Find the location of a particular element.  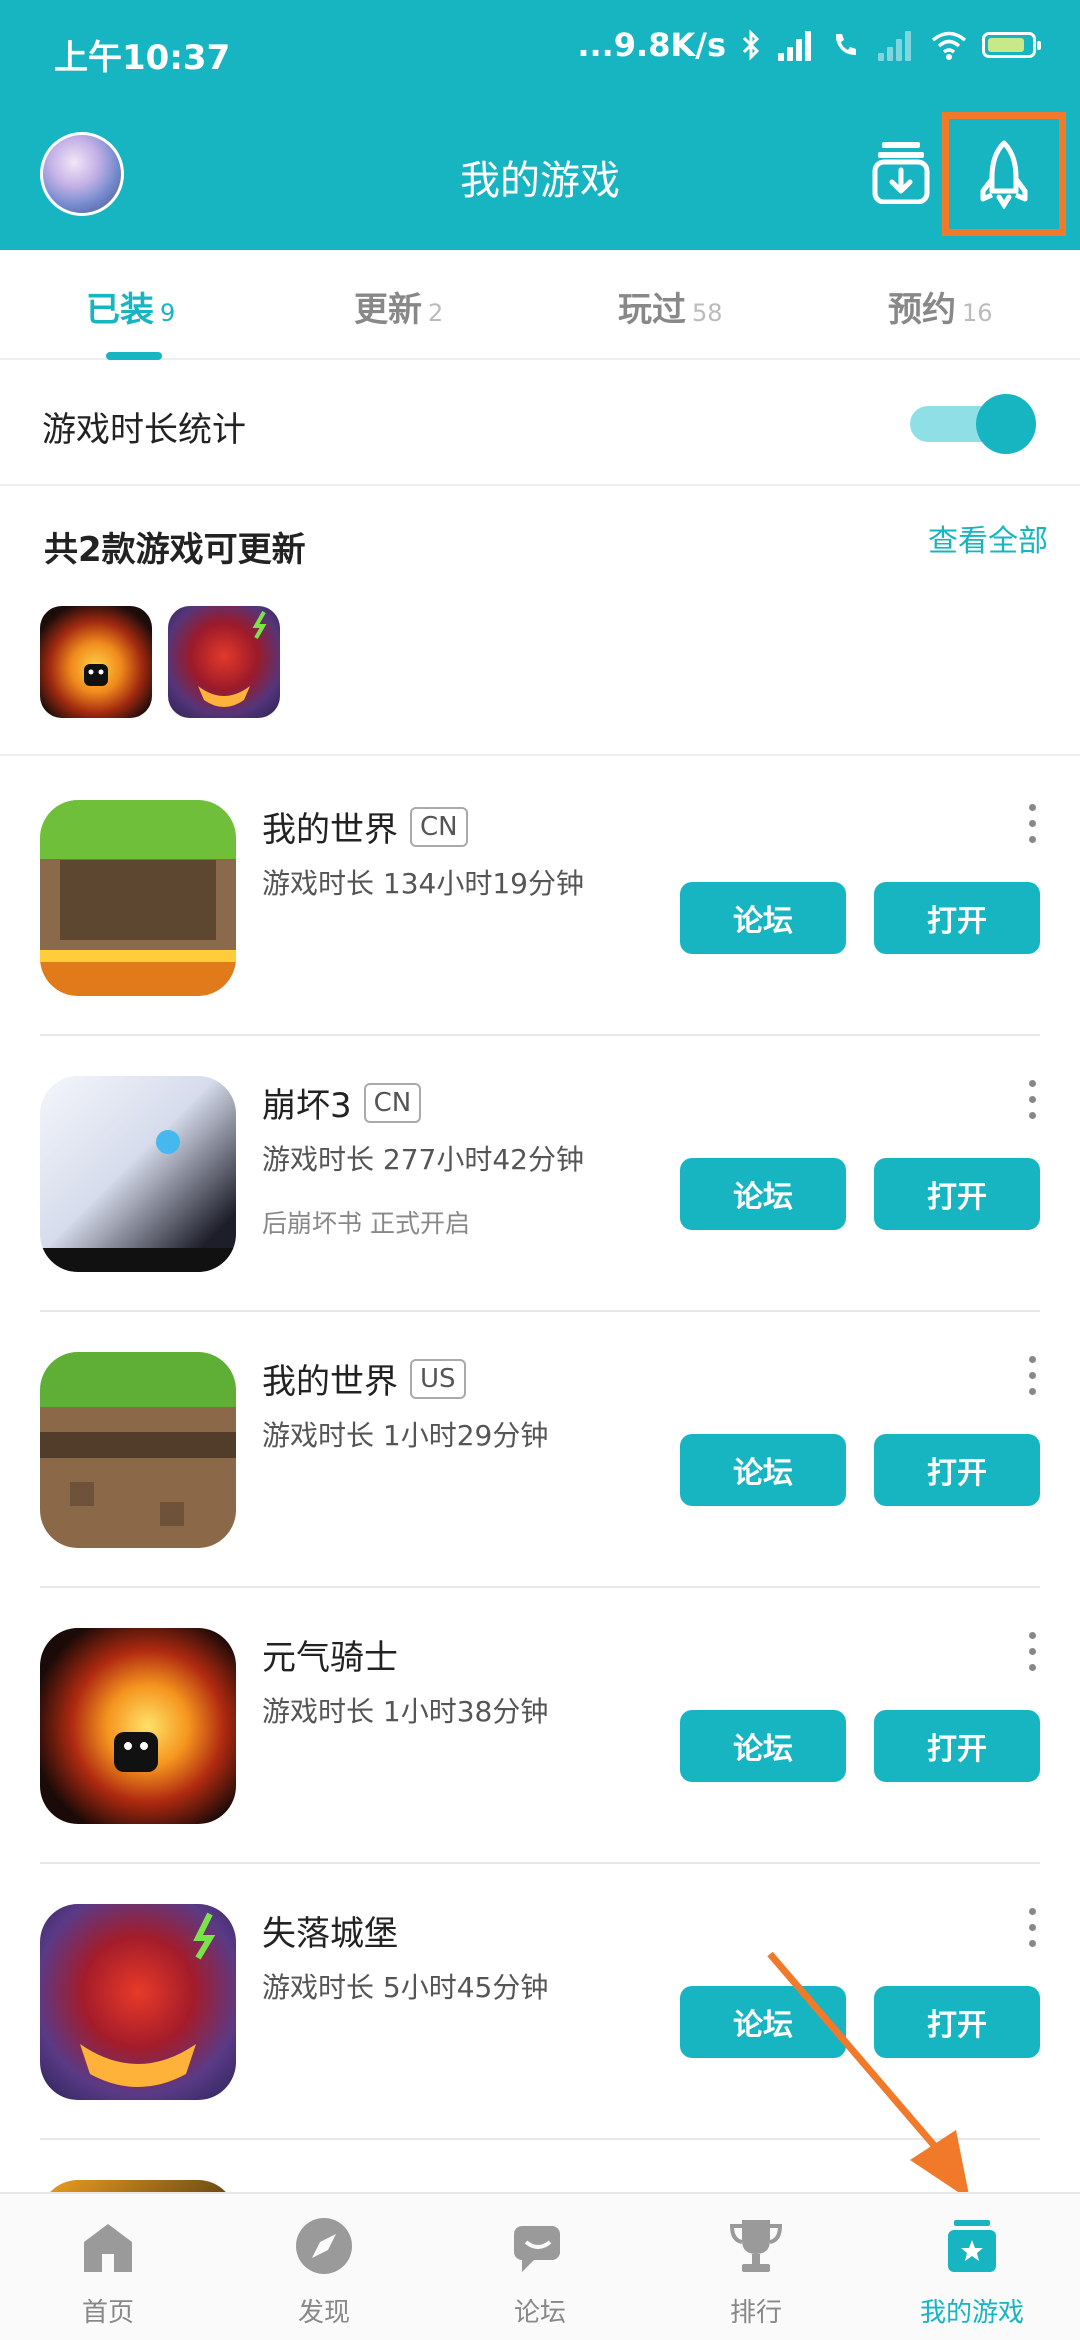

game-name: 崩坏3 is located at coordinates (307, 1106).